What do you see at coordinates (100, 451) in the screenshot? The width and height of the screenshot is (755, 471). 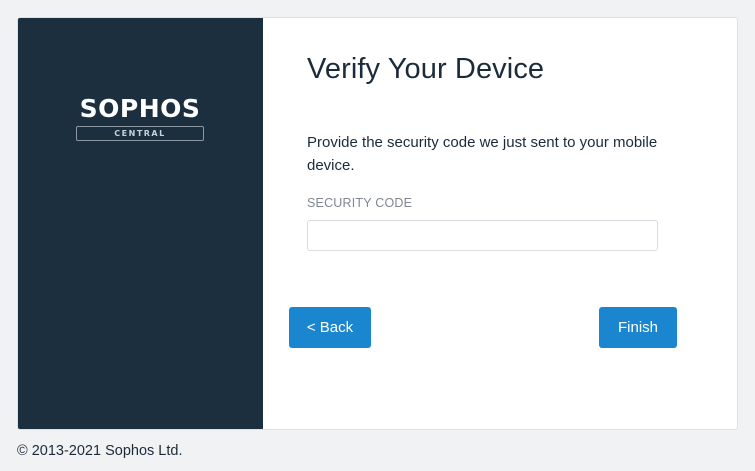 I see `copyright-footer: © 2013-2021 Sophos Ltd.` at bounding box center [100, 451].